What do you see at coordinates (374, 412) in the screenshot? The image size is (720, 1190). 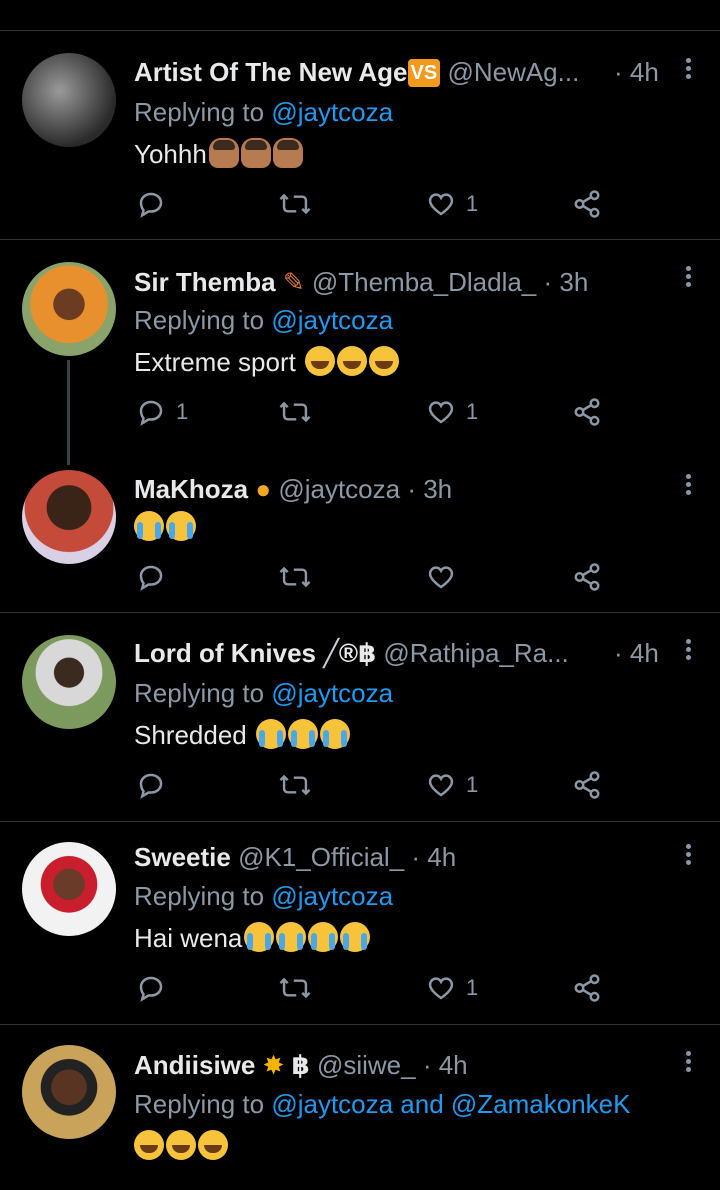 I see `action-bar: 1 1` at bounding box center [374, 412].